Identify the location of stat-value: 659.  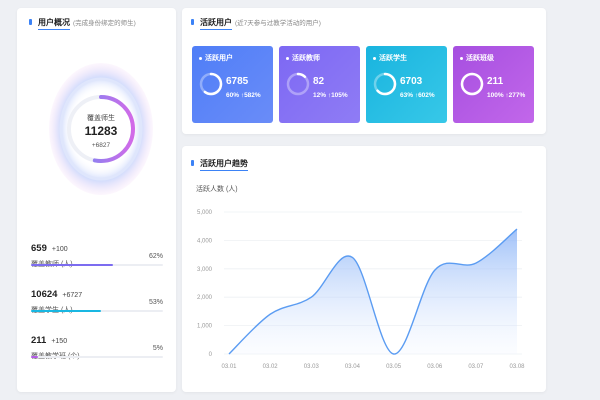
(39, 248).